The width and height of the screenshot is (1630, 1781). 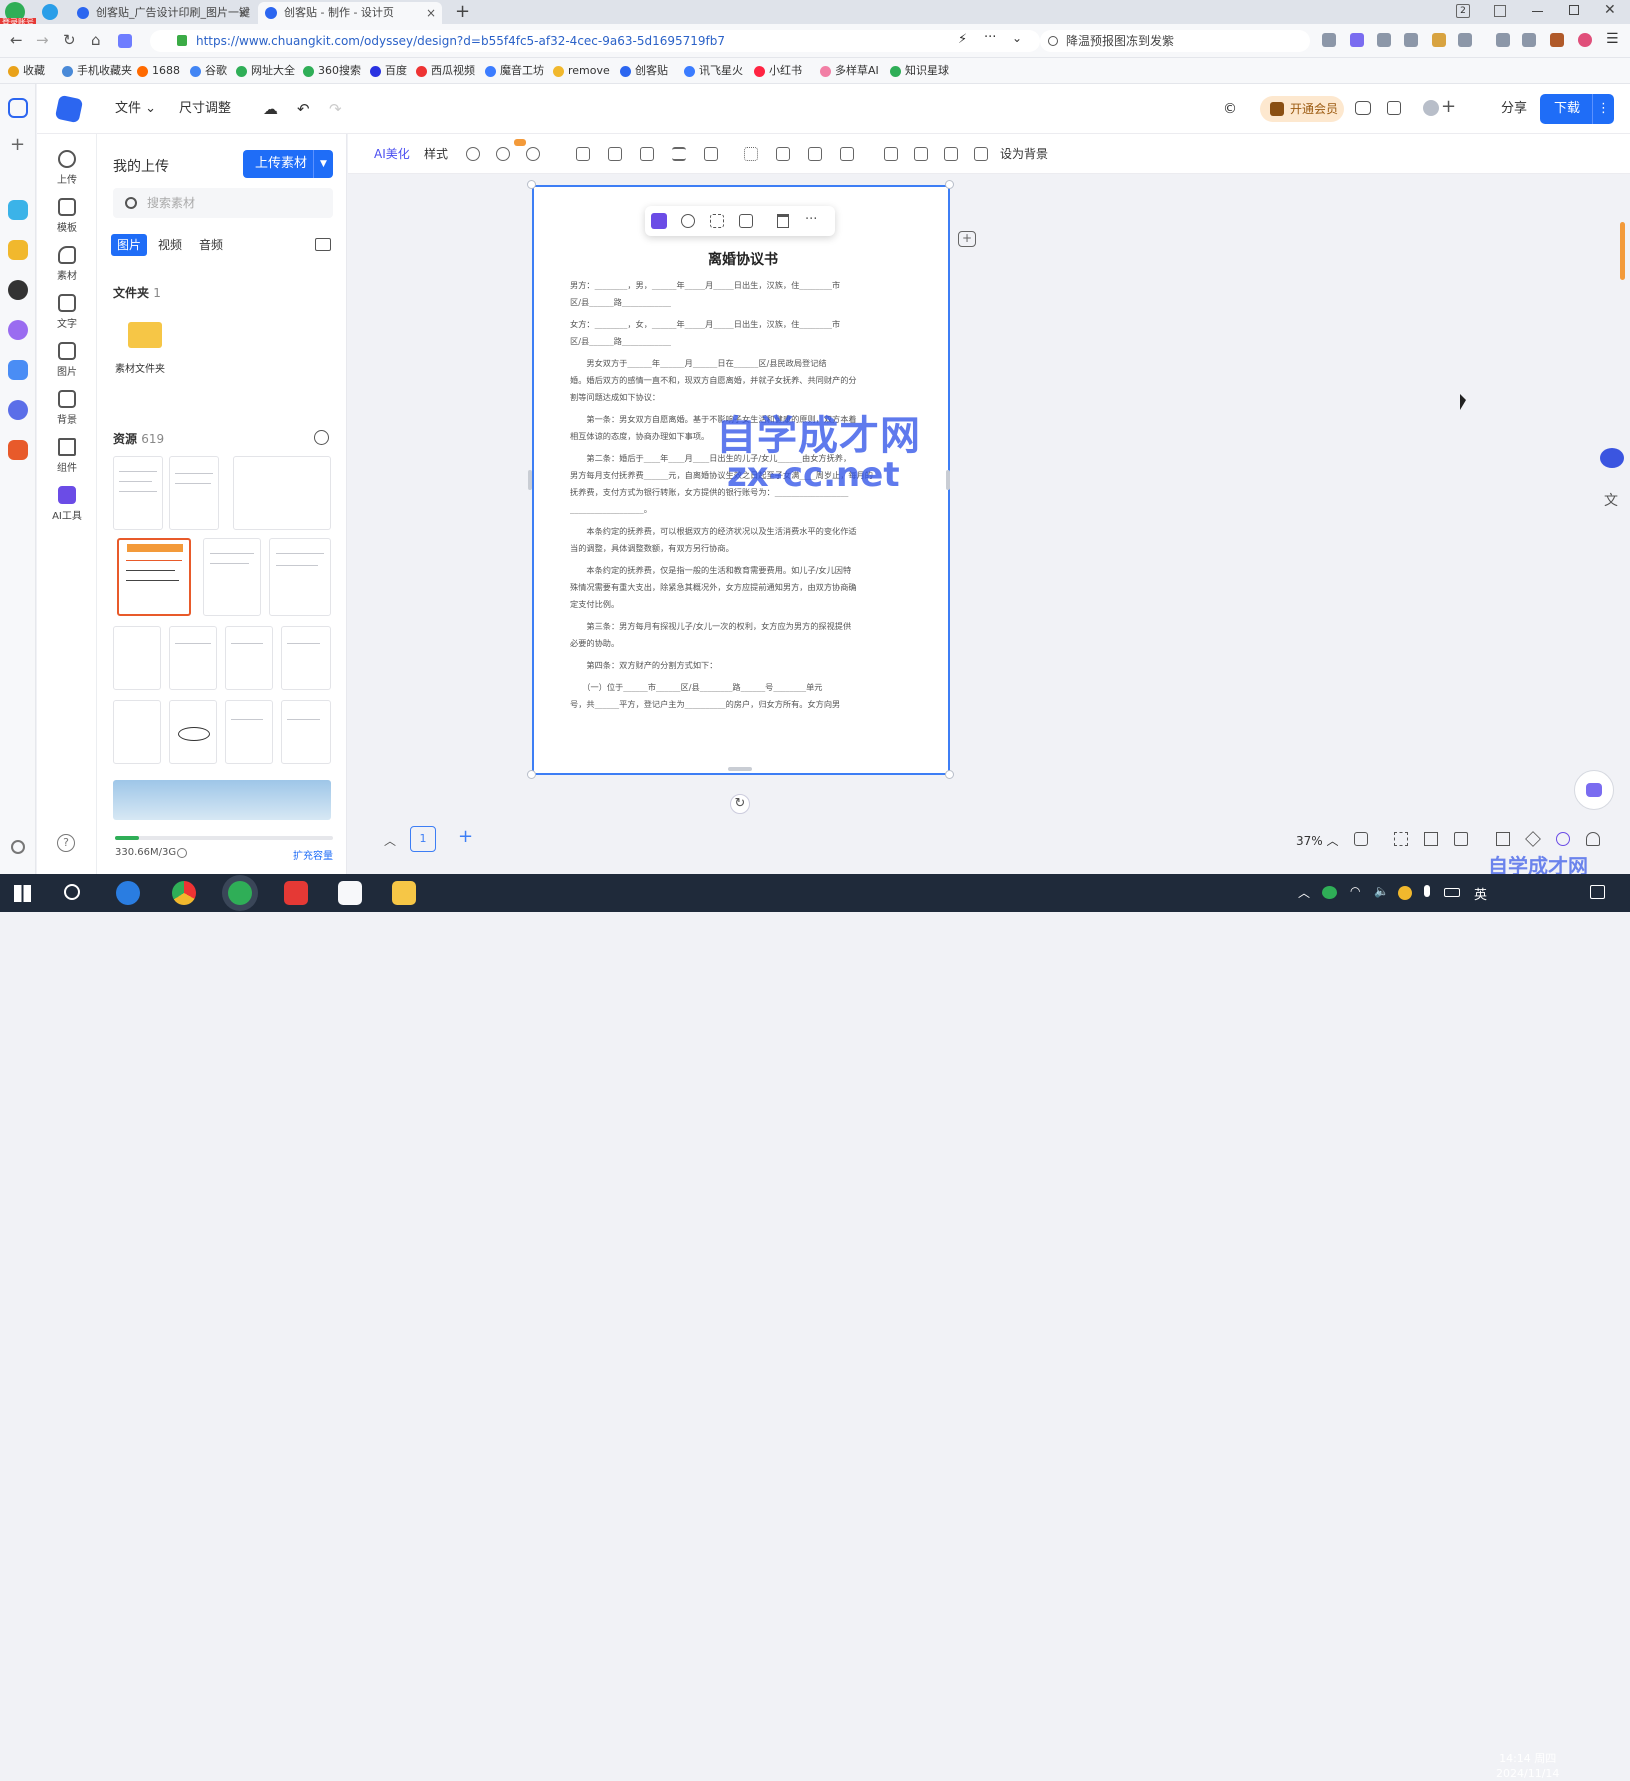 I want to click on download-button: 下载 ⋮, so click(x=1577, y=109).